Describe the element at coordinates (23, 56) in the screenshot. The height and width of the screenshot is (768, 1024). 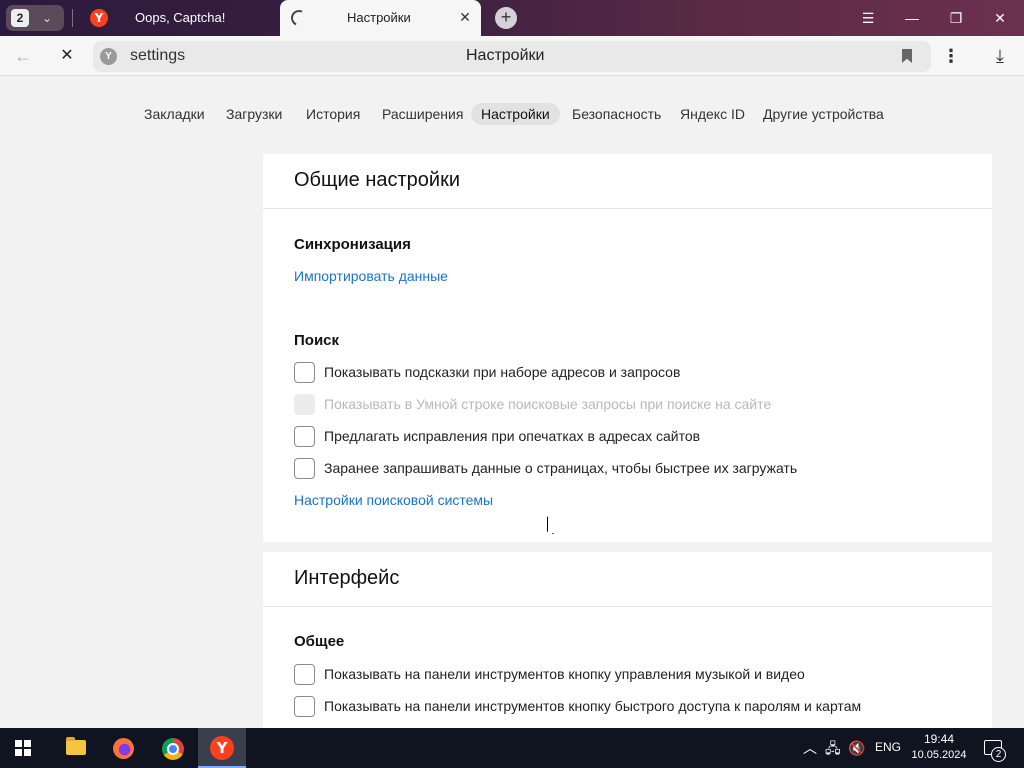
I see `back-arrow-icon: ←` at that location.